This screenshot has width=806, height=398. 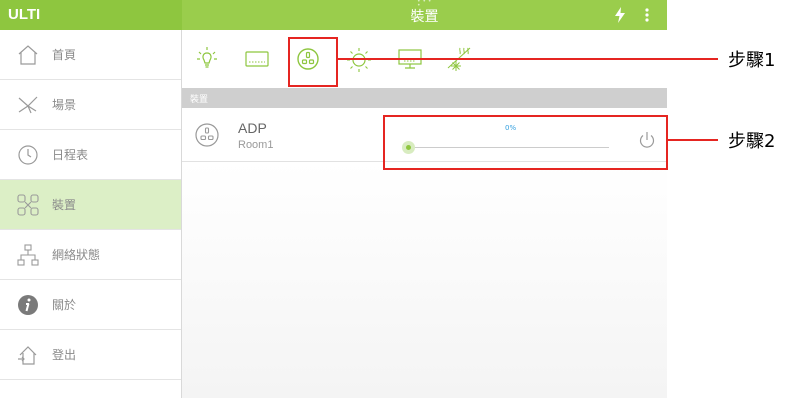 What do you see at coordinates (207, 59) in the screenshot?
I see `light-bulb-icon` at bounding box center [207, 59].